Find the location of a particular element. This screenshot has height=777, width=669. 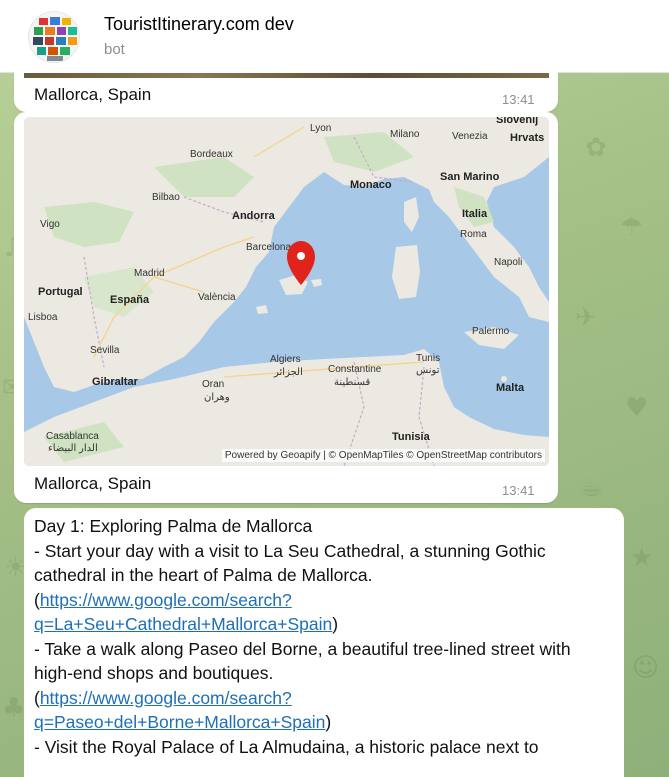

map-label-monaco: Monaco is located at coordinates (371, 185).